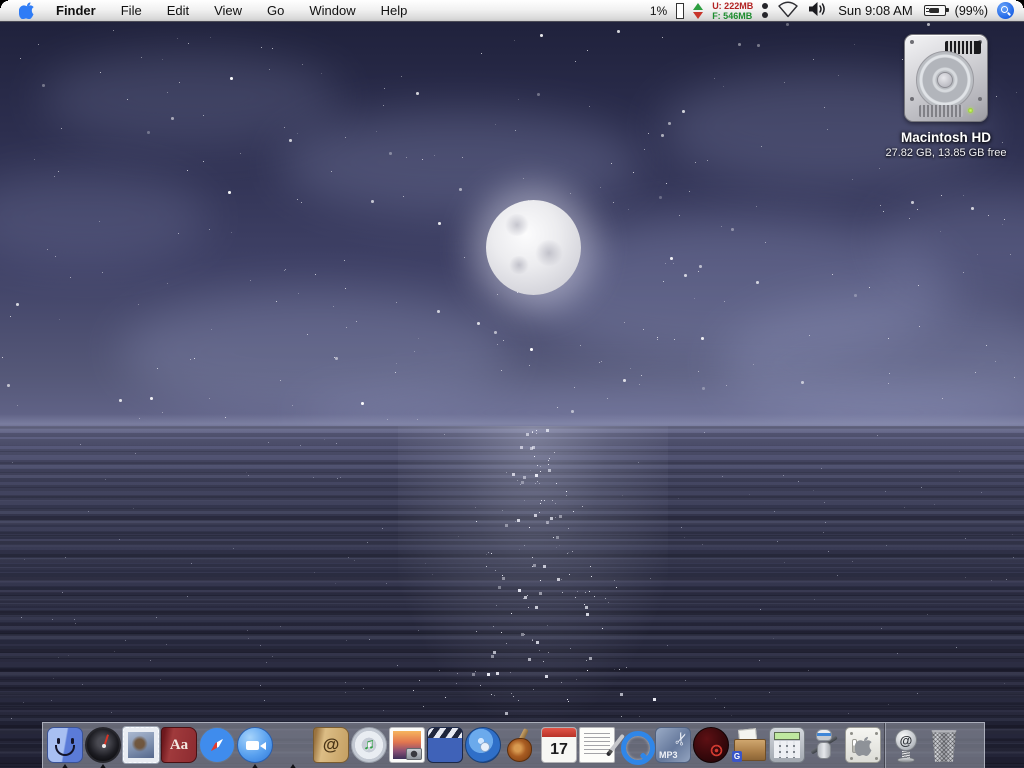  What do you see at coordinates (76, 10) in the screenshot?
I see `menu-finder: Finder` at bounding box center [76, 10].